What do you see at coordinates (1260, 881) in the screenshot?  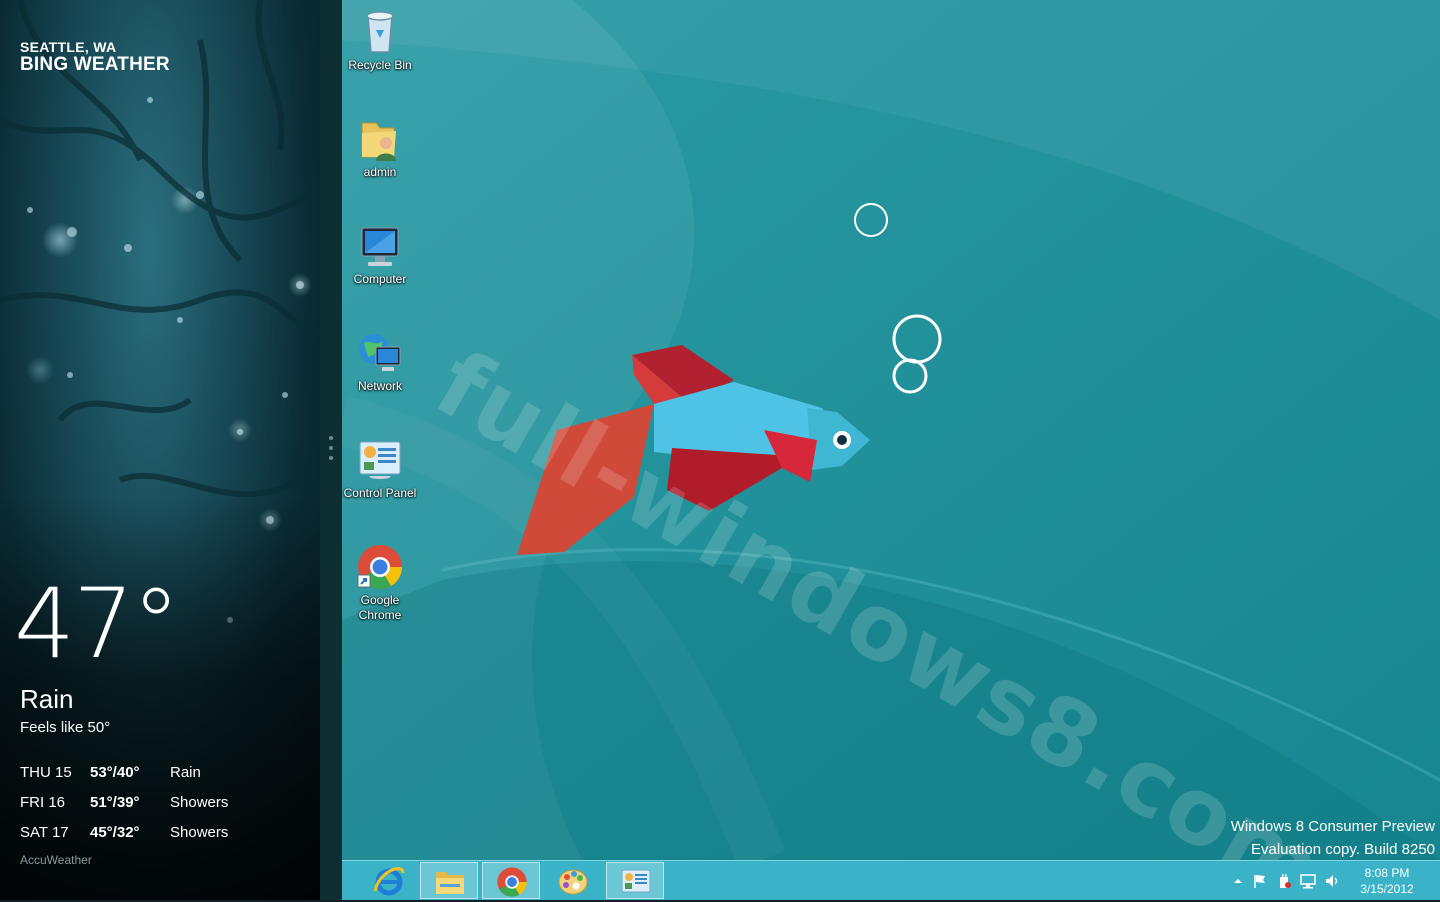 I see `action-center-flag-icon` at bounding box center [1260, 881].